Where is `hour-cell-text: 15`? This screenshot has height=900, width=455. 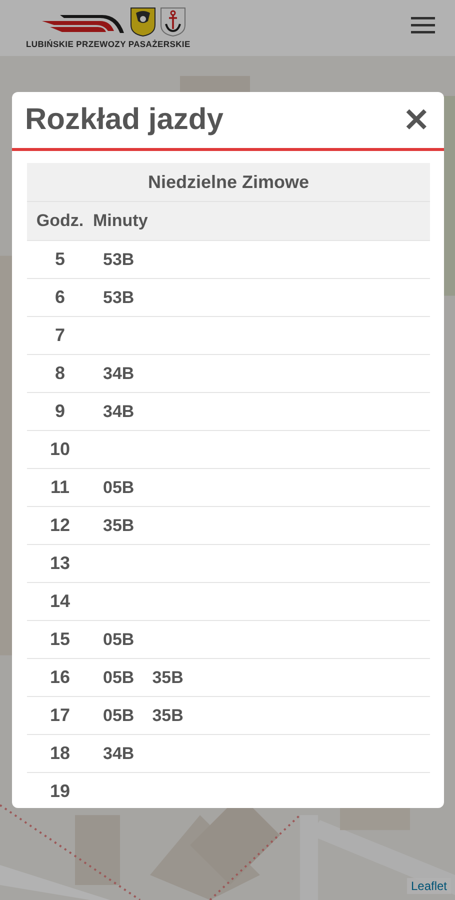 hour-cell-text: 15 is located at coordinates (60, 639).